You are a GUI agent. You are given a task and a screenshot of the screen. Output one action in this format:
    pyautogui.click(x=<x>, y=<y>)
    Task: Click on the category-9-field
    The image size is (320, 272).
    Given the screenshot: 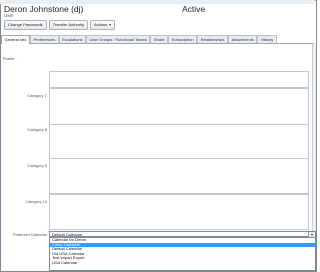 What is the action you would take?
    pyautogui.click(x=179, y=176)
    